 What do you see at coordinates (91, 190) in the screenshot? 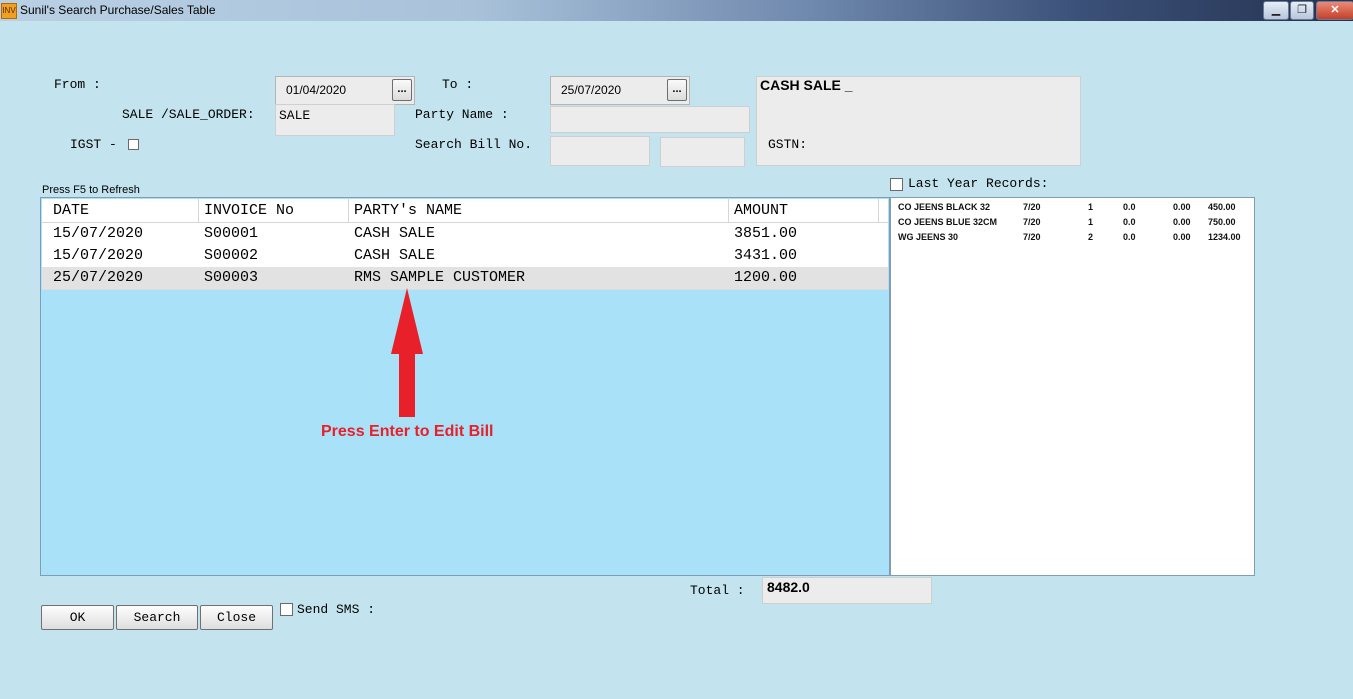
I see `refresh-hint: Press F5 to Refresh` at bounding box center [91, 190].